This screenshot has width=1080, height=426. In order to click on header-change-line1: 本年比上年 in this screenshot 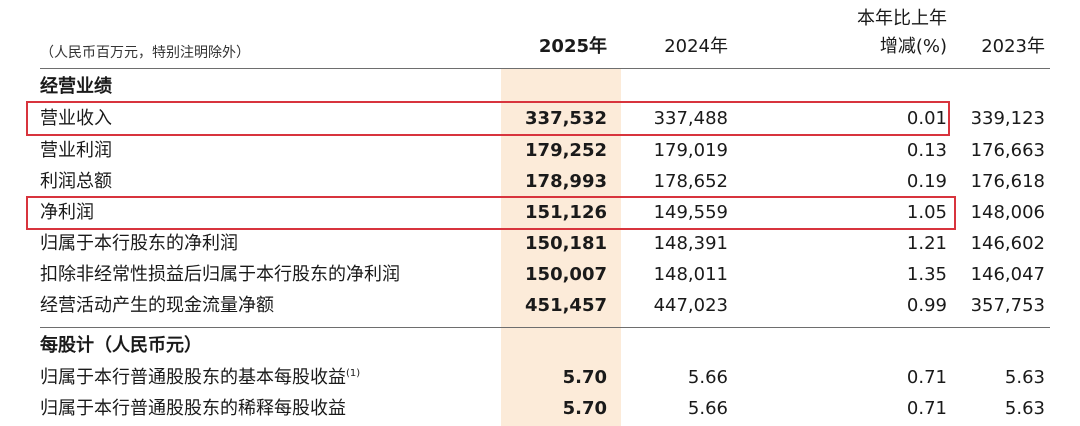, I will do `click(902, 18)`.